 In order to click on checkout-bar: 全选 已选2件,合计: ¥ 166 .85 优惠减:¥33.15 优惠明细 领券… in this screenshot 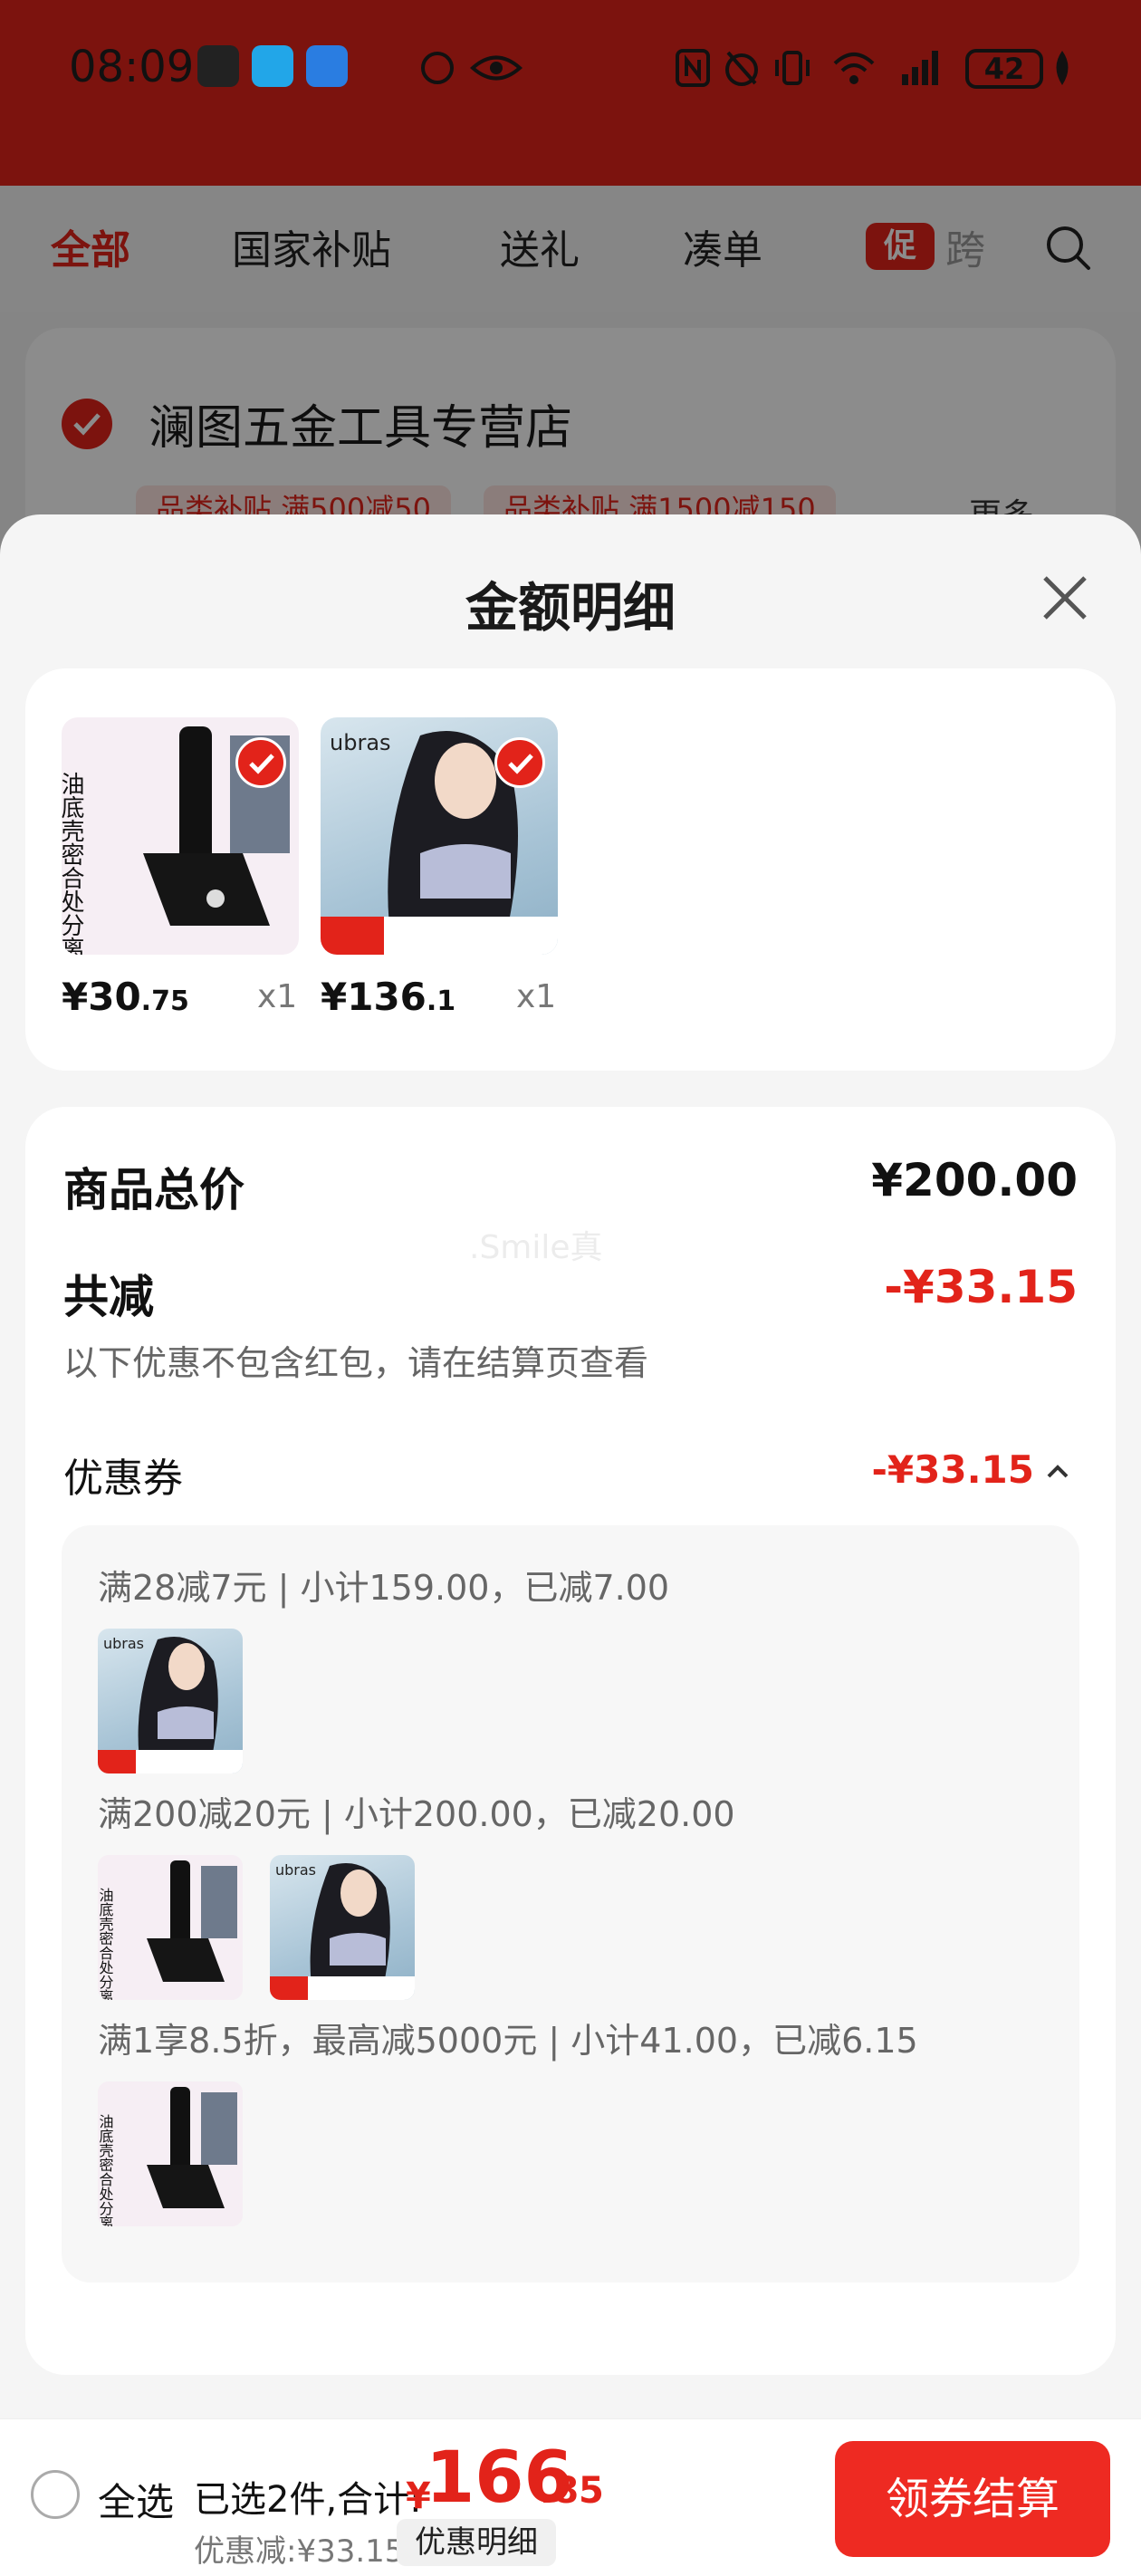, I will do `click(570, 2497)`.